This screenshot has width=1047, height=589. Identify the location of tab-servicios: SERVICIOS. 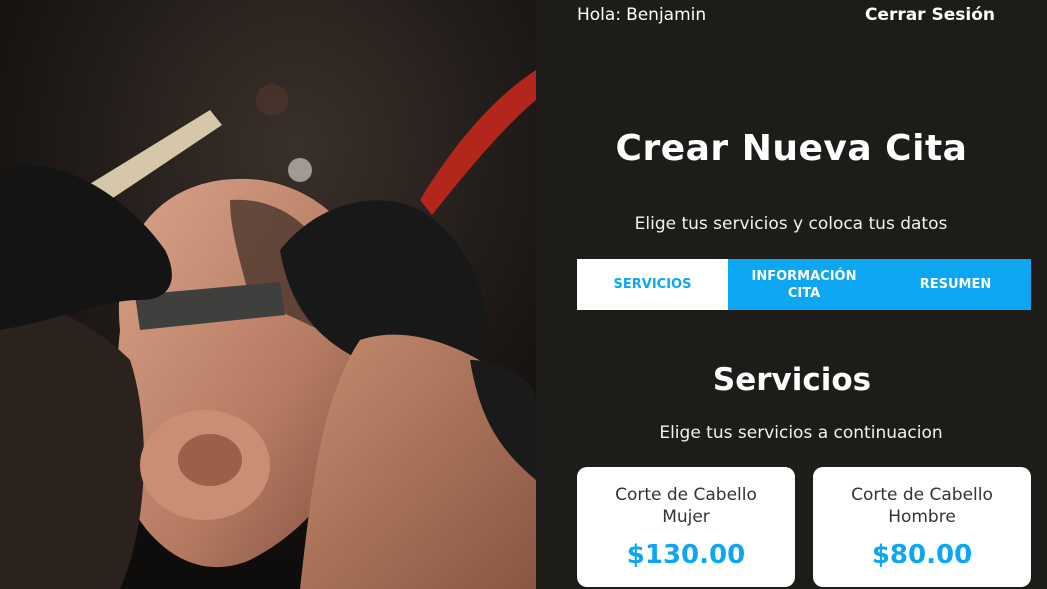
(652, 284).